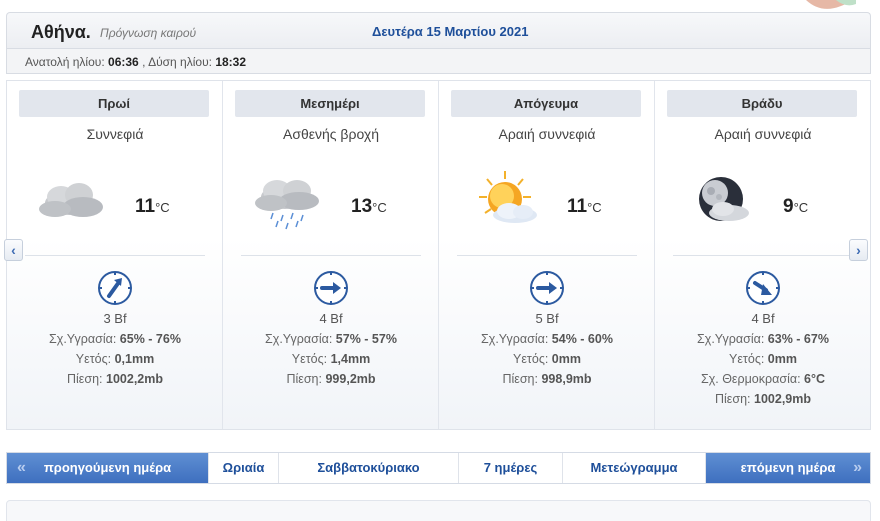 The height and width of the screenshot is (521, 880). Describe the element at coordinates (763, 379) in the screenshot. I see `feels-like-line: Σχ. Θερμοκρασία: 6°C` at that location.